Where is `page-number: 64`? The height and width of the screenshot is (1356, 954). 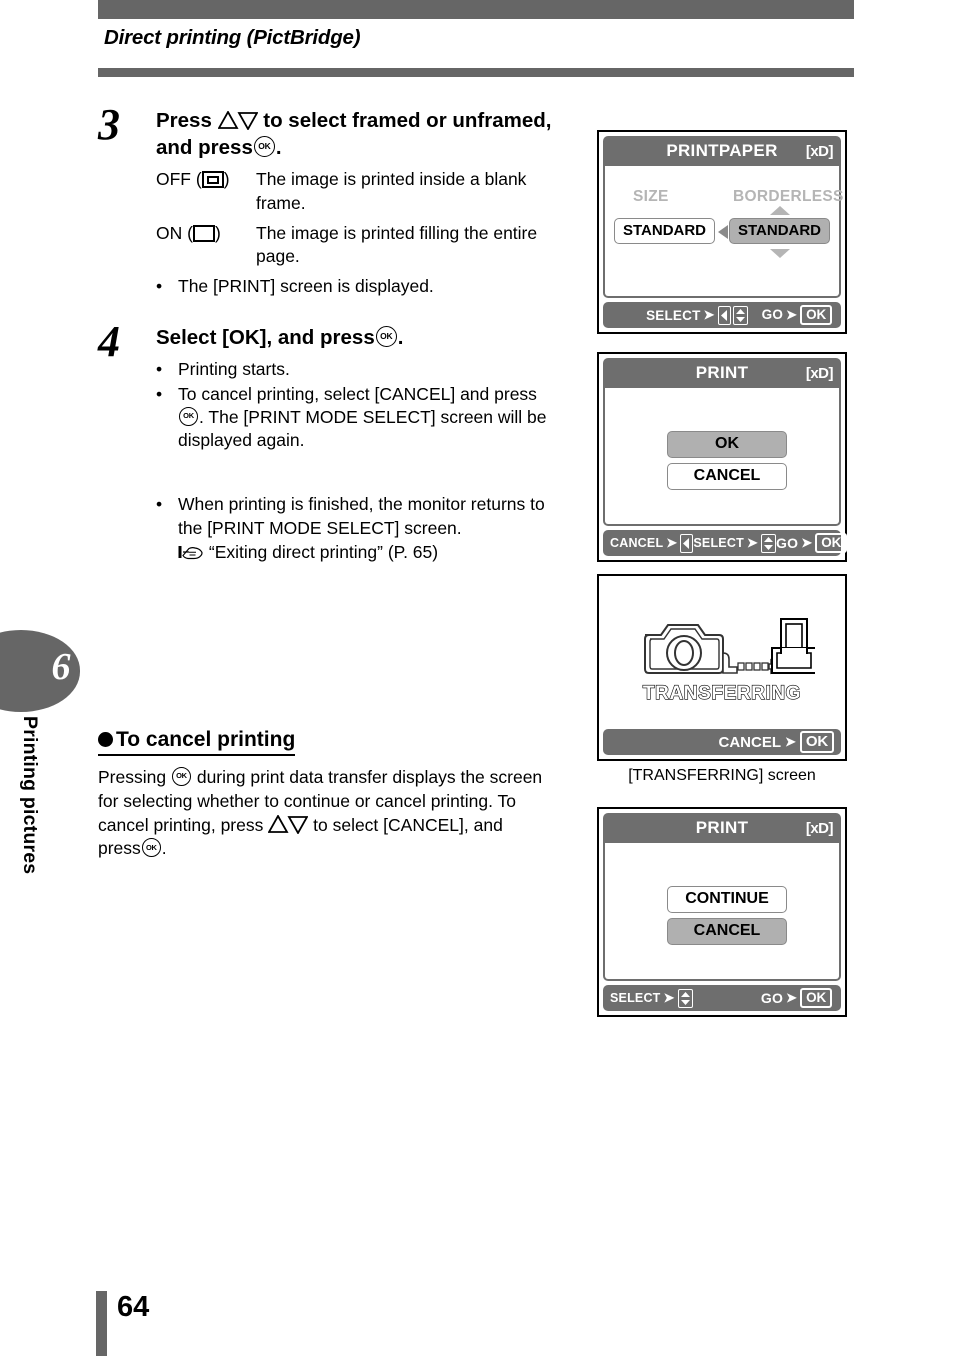
page-number: 64 is located at coordinates (133, 1307).